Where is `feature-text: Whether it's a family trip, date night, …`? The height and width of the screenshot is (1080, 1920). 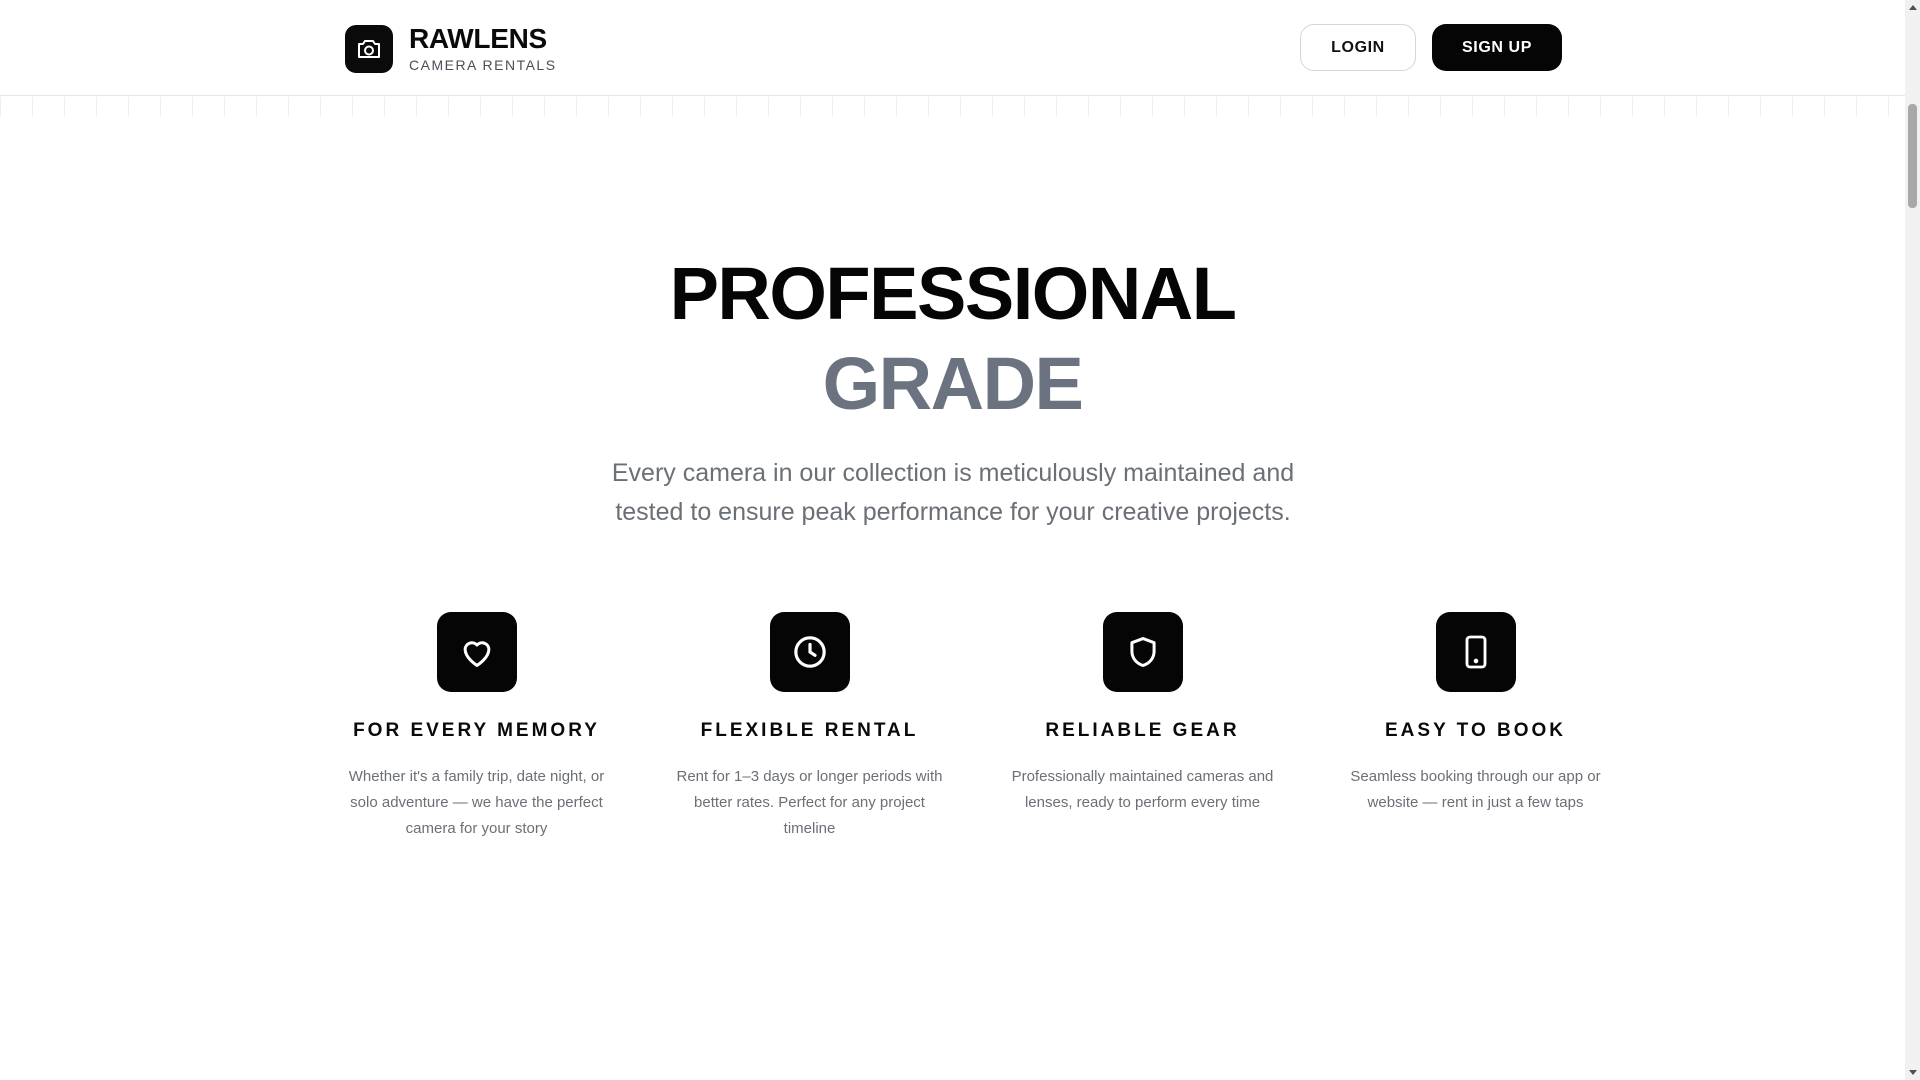 feature-text: Whether it's a family trip, date night, … is located at coordinates (476, 802).